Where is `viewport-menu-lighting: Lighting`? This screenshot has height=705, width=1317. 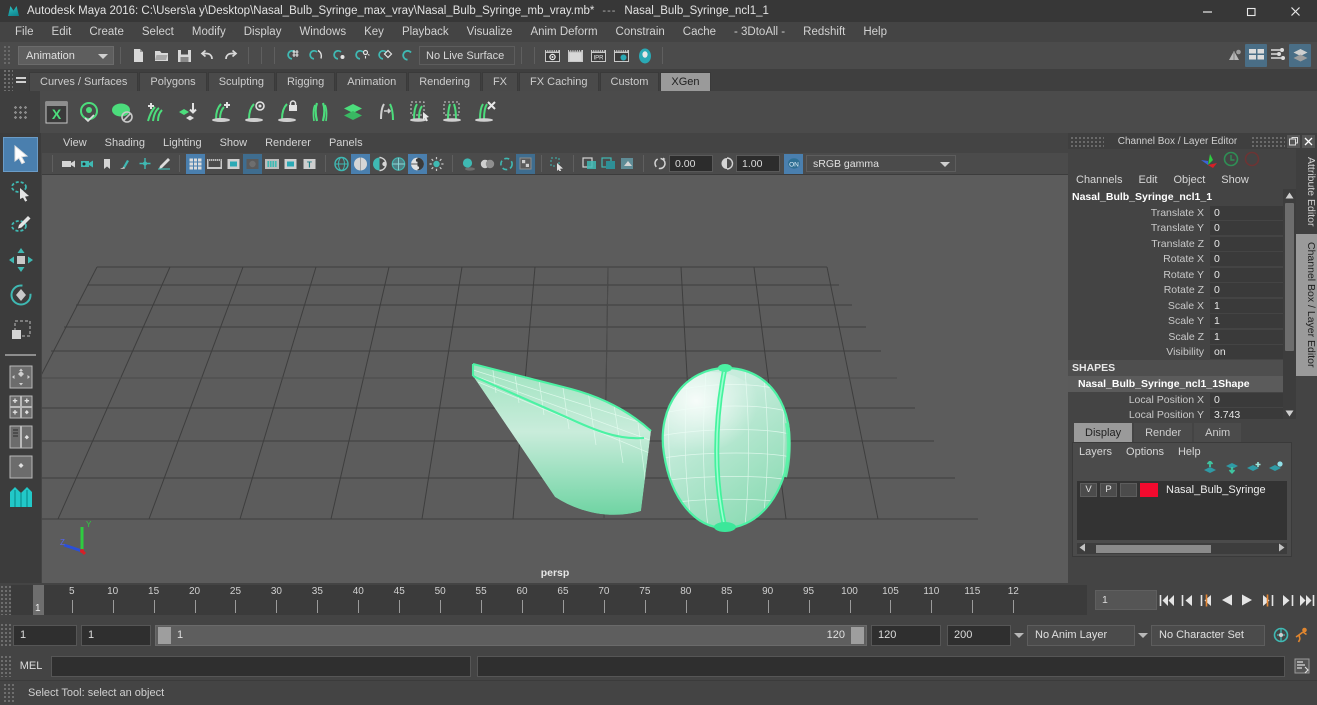 viewport-menu-lighting: Lighting is located at coordinates (182, 143).